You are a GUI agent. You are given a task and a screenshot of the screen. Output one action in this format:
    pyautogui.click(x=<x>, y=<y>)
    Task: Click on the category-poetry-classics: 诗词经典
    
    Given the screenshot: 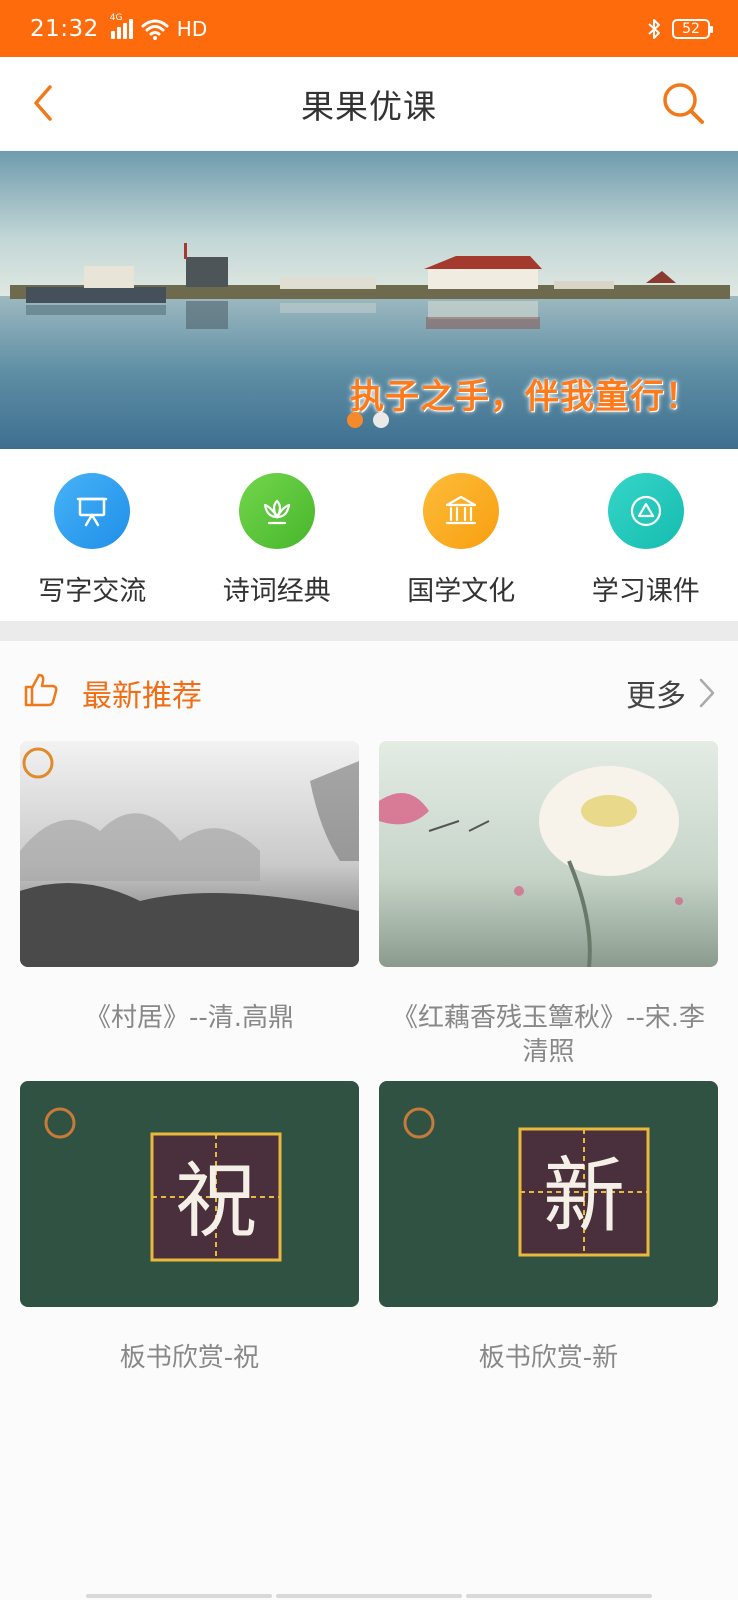 What is the action you would take?
    pyautogui.click(x=277, y=535)
    